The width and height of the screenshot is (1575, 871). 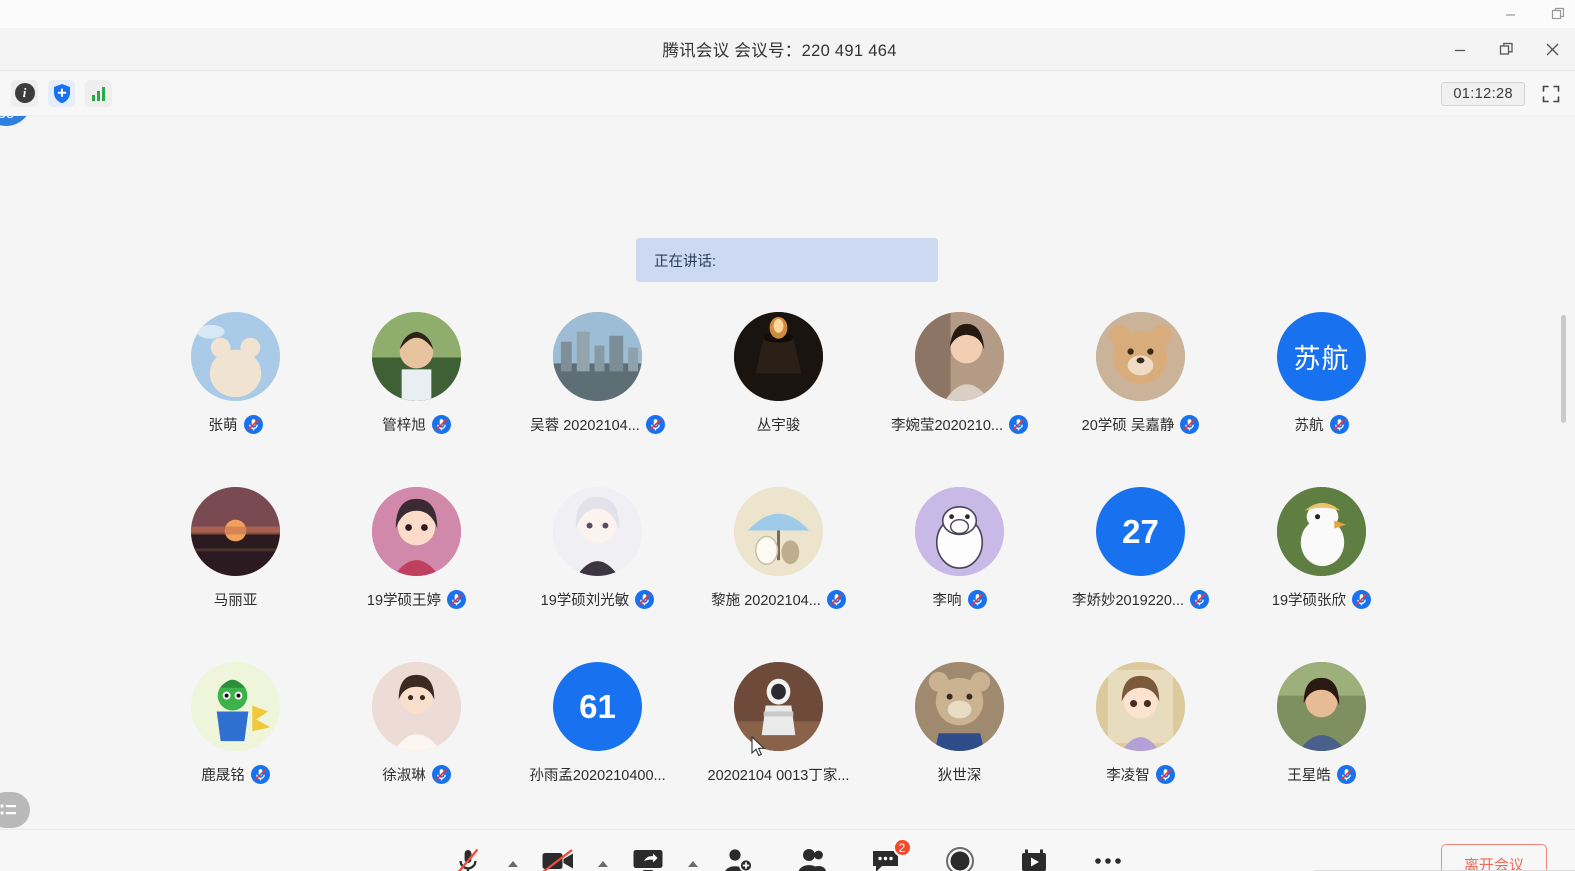 I want to click on os-window-strip, so click(x=787, y=14).